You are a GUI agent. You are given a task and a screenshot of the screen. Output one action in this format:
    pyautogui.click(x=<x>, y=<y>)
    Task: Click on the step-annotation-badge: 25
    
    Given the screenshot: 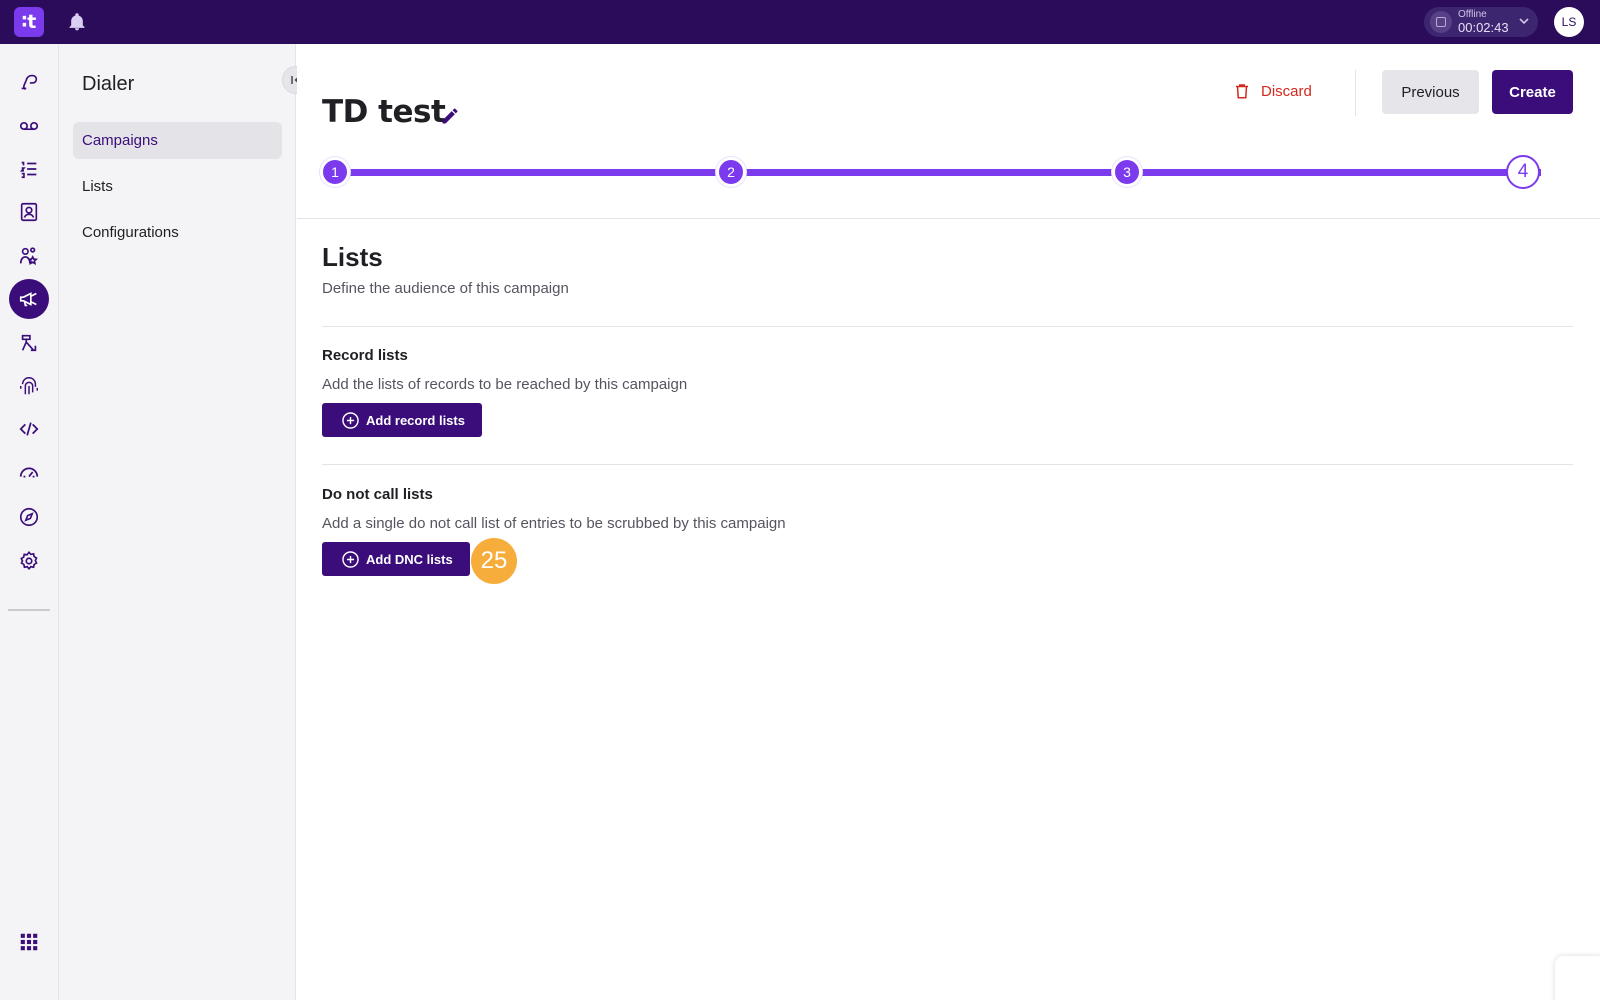 What is the action you would take?
    pyautogui.click(x=494, y=561)
    